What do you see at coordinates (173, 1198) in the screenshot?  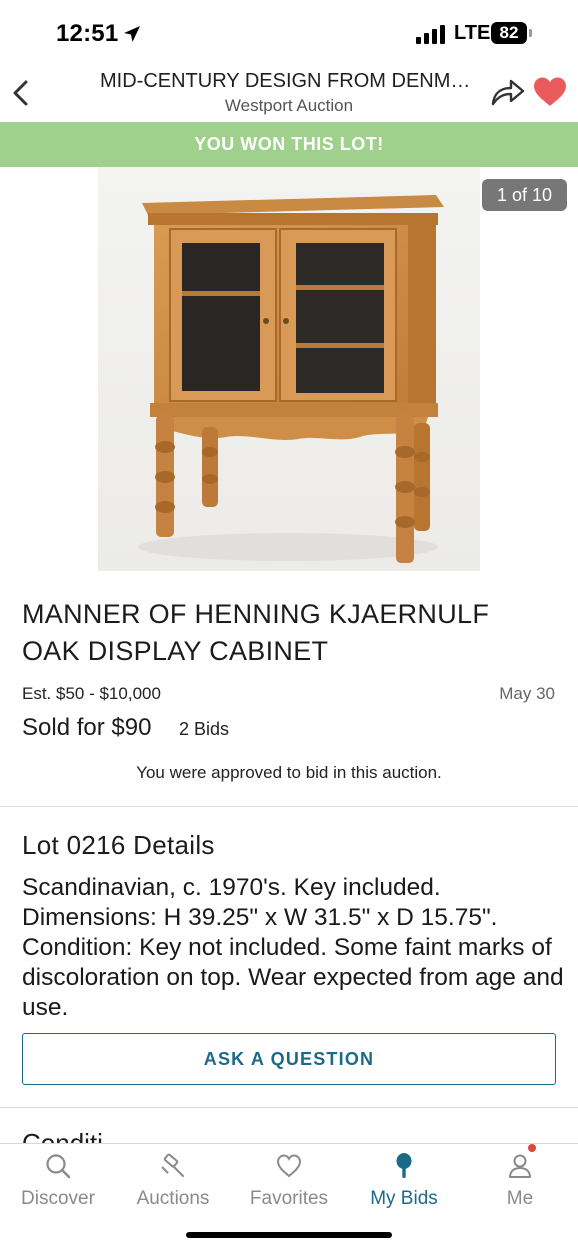 I see `tab-label: Auctions` at bounding box center [173, 1198].